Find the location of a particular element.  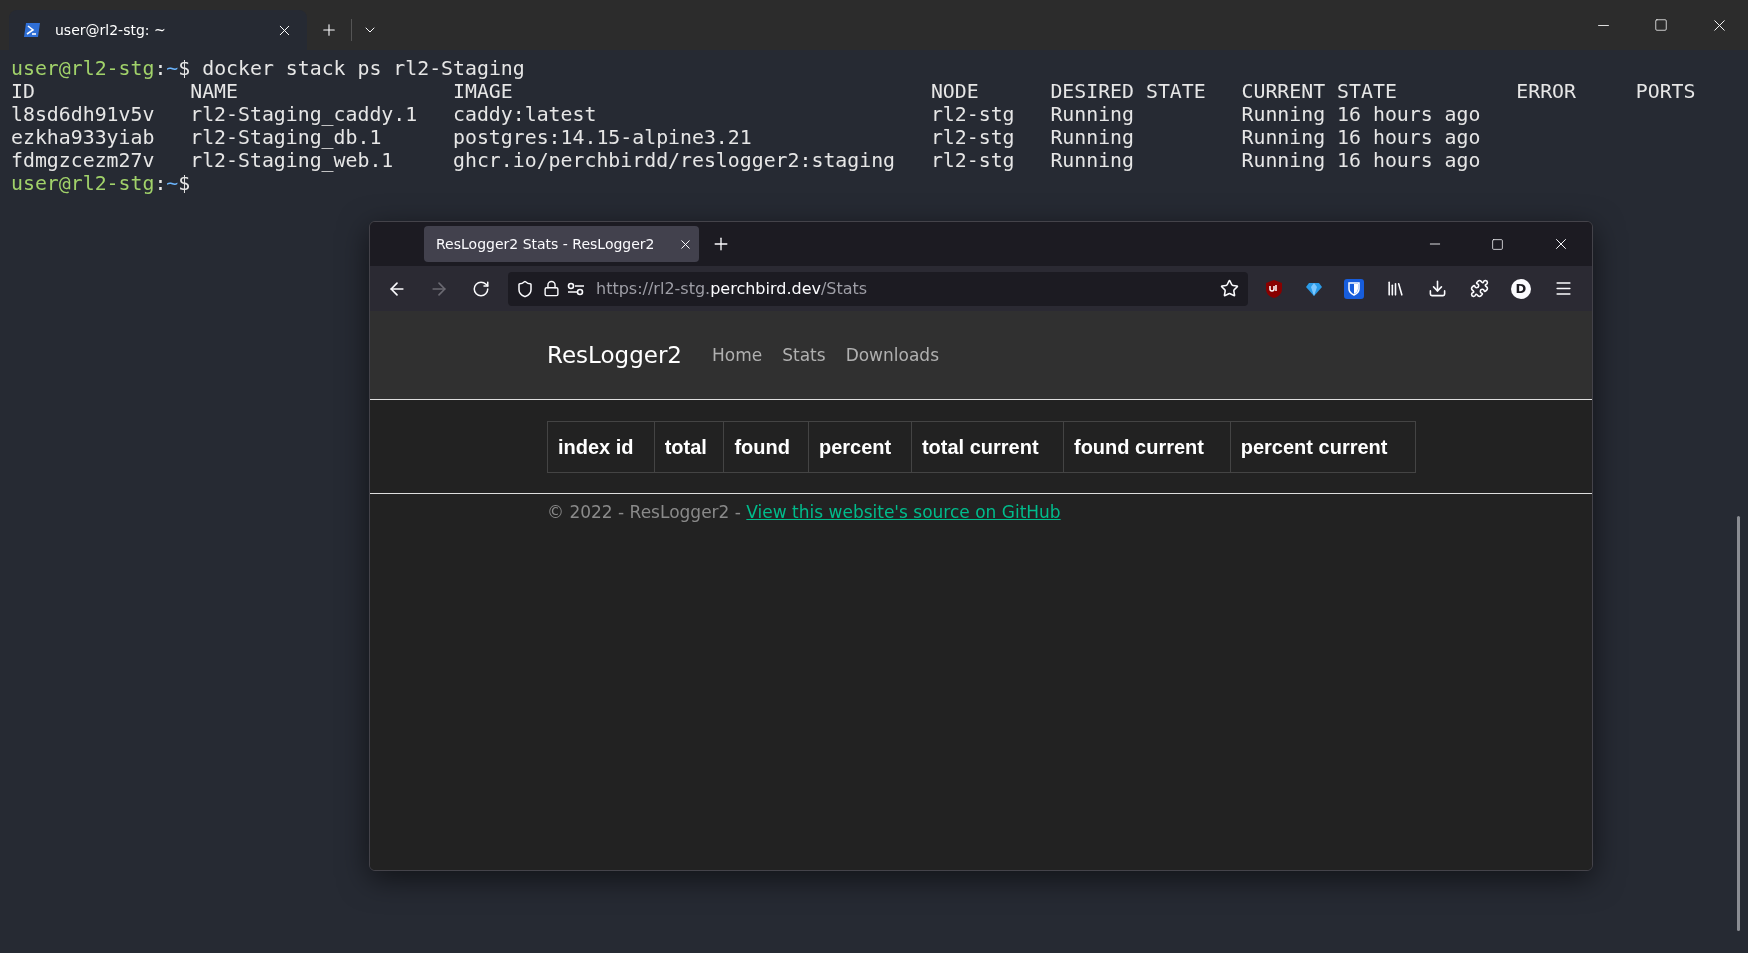

column-header: total is located at coordinates (689, 447).